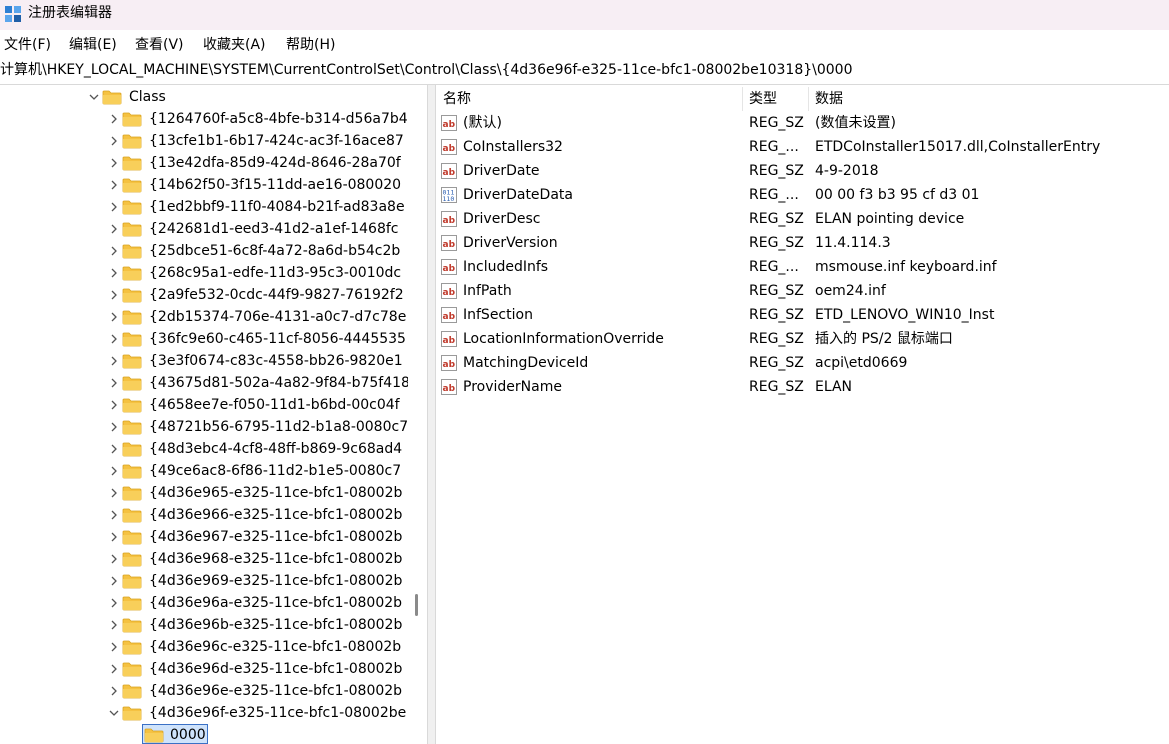 This screenshot has width=1169, height=744. What do you see at coordinates (205, 119) in the screenshot?
I see `tree-item: {1264760f-a5c8-4bfe-b314-d56a7b4` at bounding box center [205, 119].